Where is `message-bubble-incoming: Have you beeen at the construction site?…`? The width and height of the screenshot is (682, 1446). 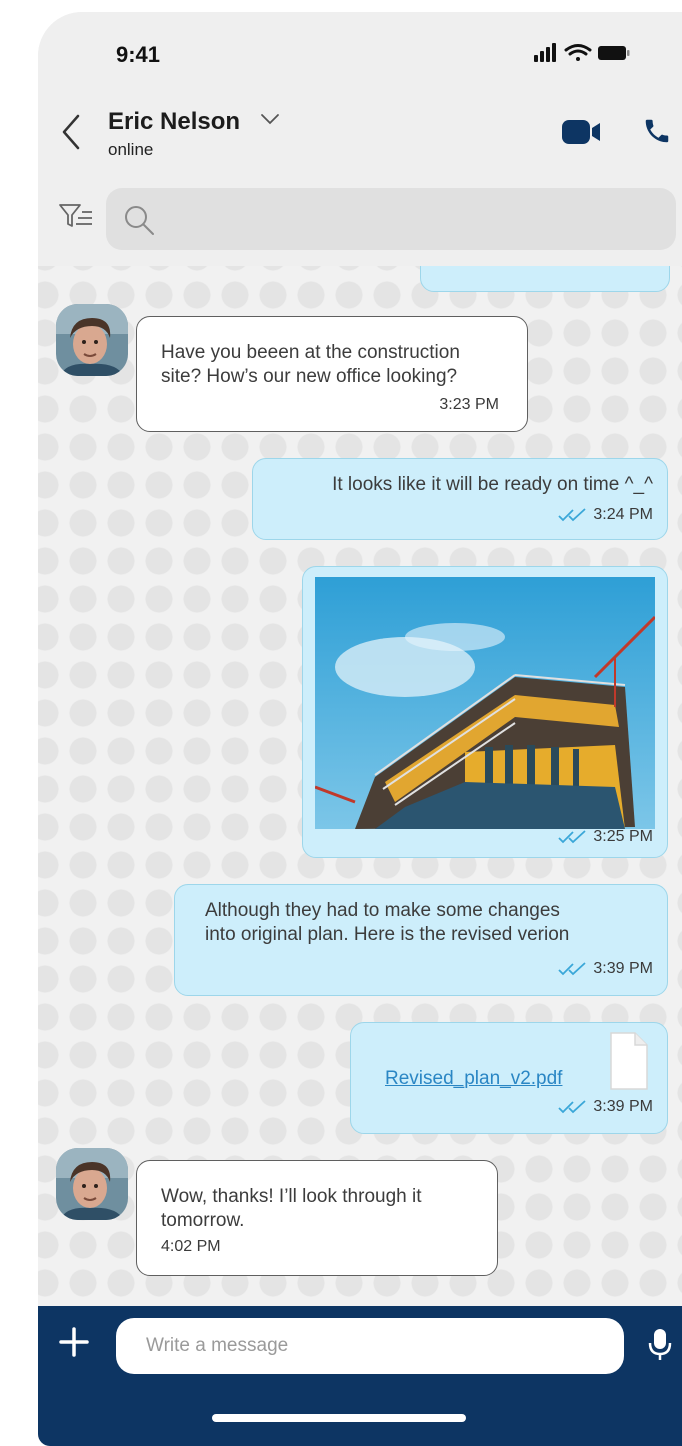
message-bubble-incoming: Have you beeen at the construction site?… is located at coordinates (332, 374).